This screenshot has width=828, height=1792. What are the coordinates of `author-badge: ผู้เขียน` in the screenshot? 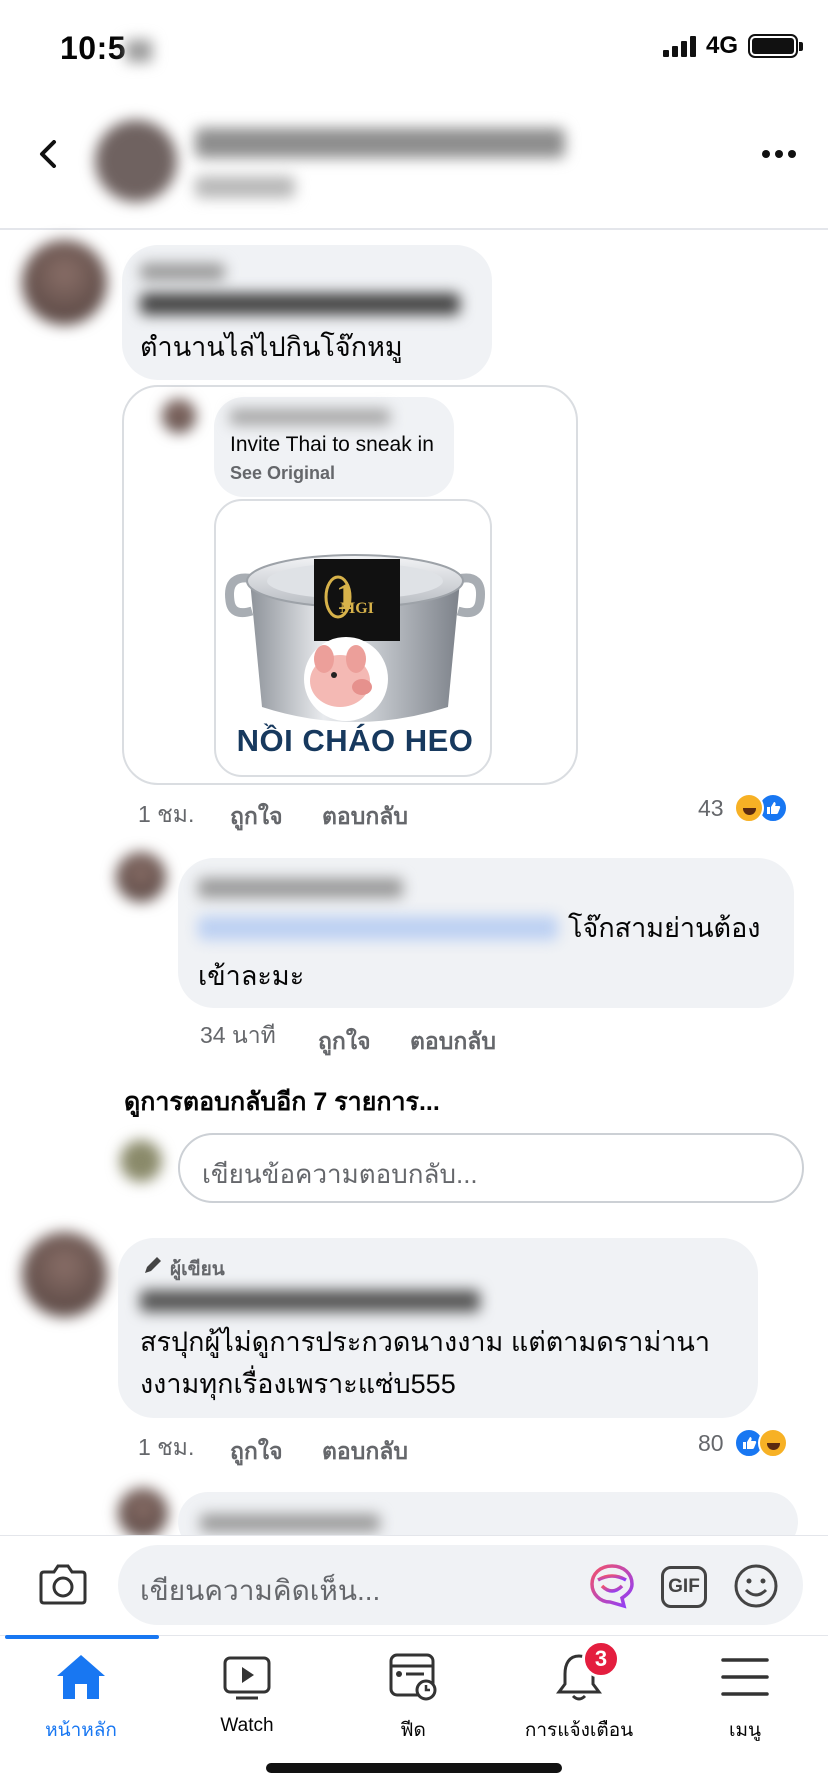 It's located at (197, 1269).